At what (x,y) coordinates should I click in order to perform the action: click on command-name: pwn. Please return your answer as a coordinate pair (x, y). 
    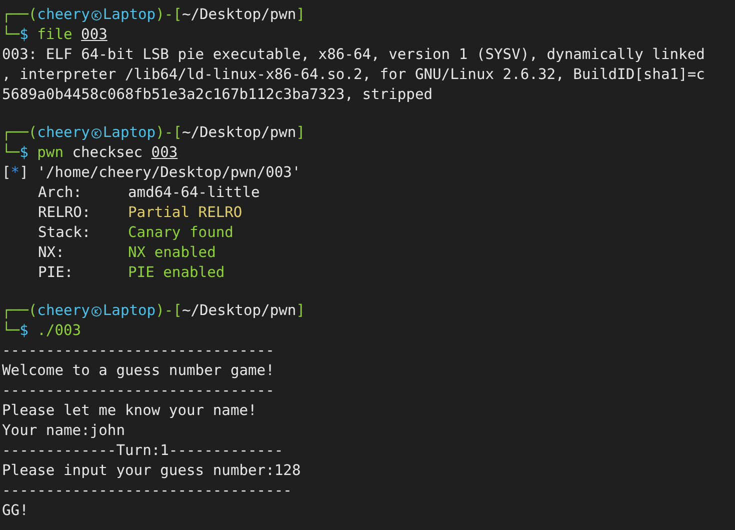
    Looking at the image, I should click on (50, 153).